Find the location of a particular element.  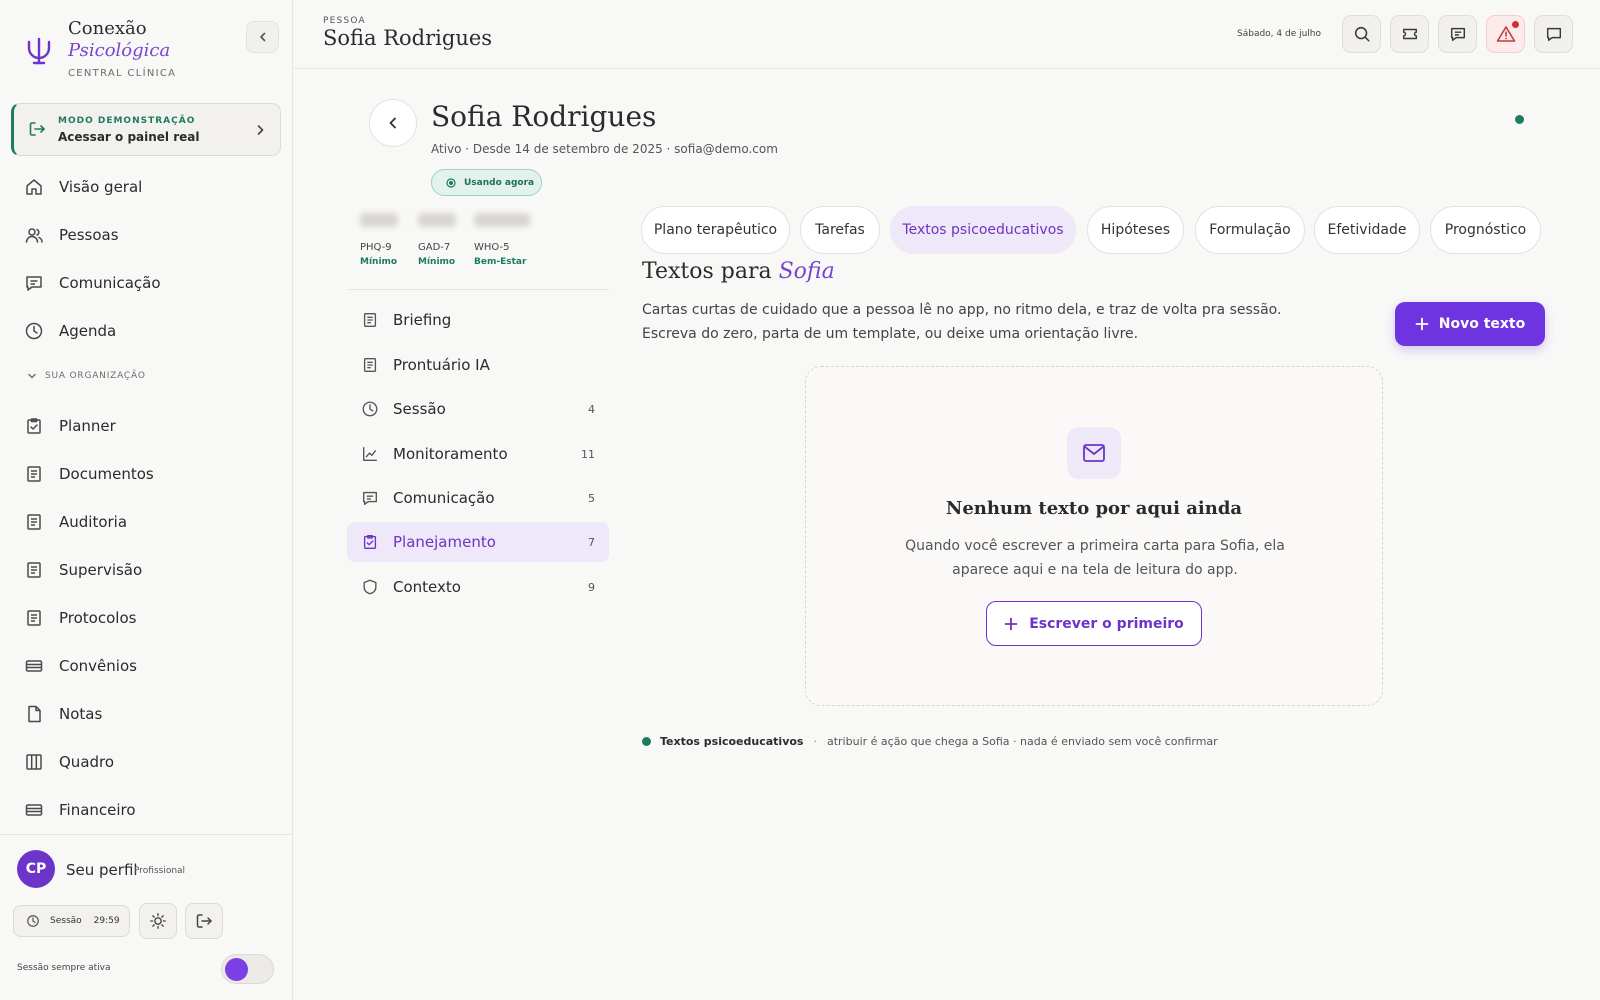

patient-nav-label: Contexto is located at coordinates (427, 587).